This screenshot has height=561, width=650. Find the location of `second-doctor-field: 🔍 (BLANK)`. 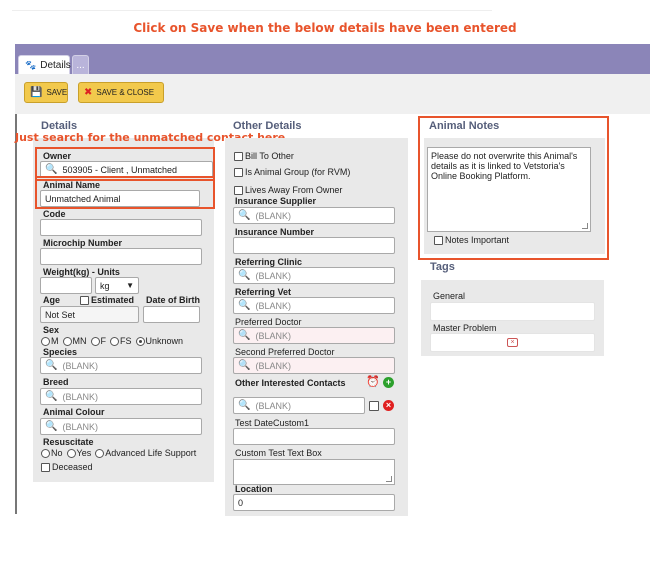

second-doctor-field: 🔍 (BLANK) is located at coordinates (314, 365).